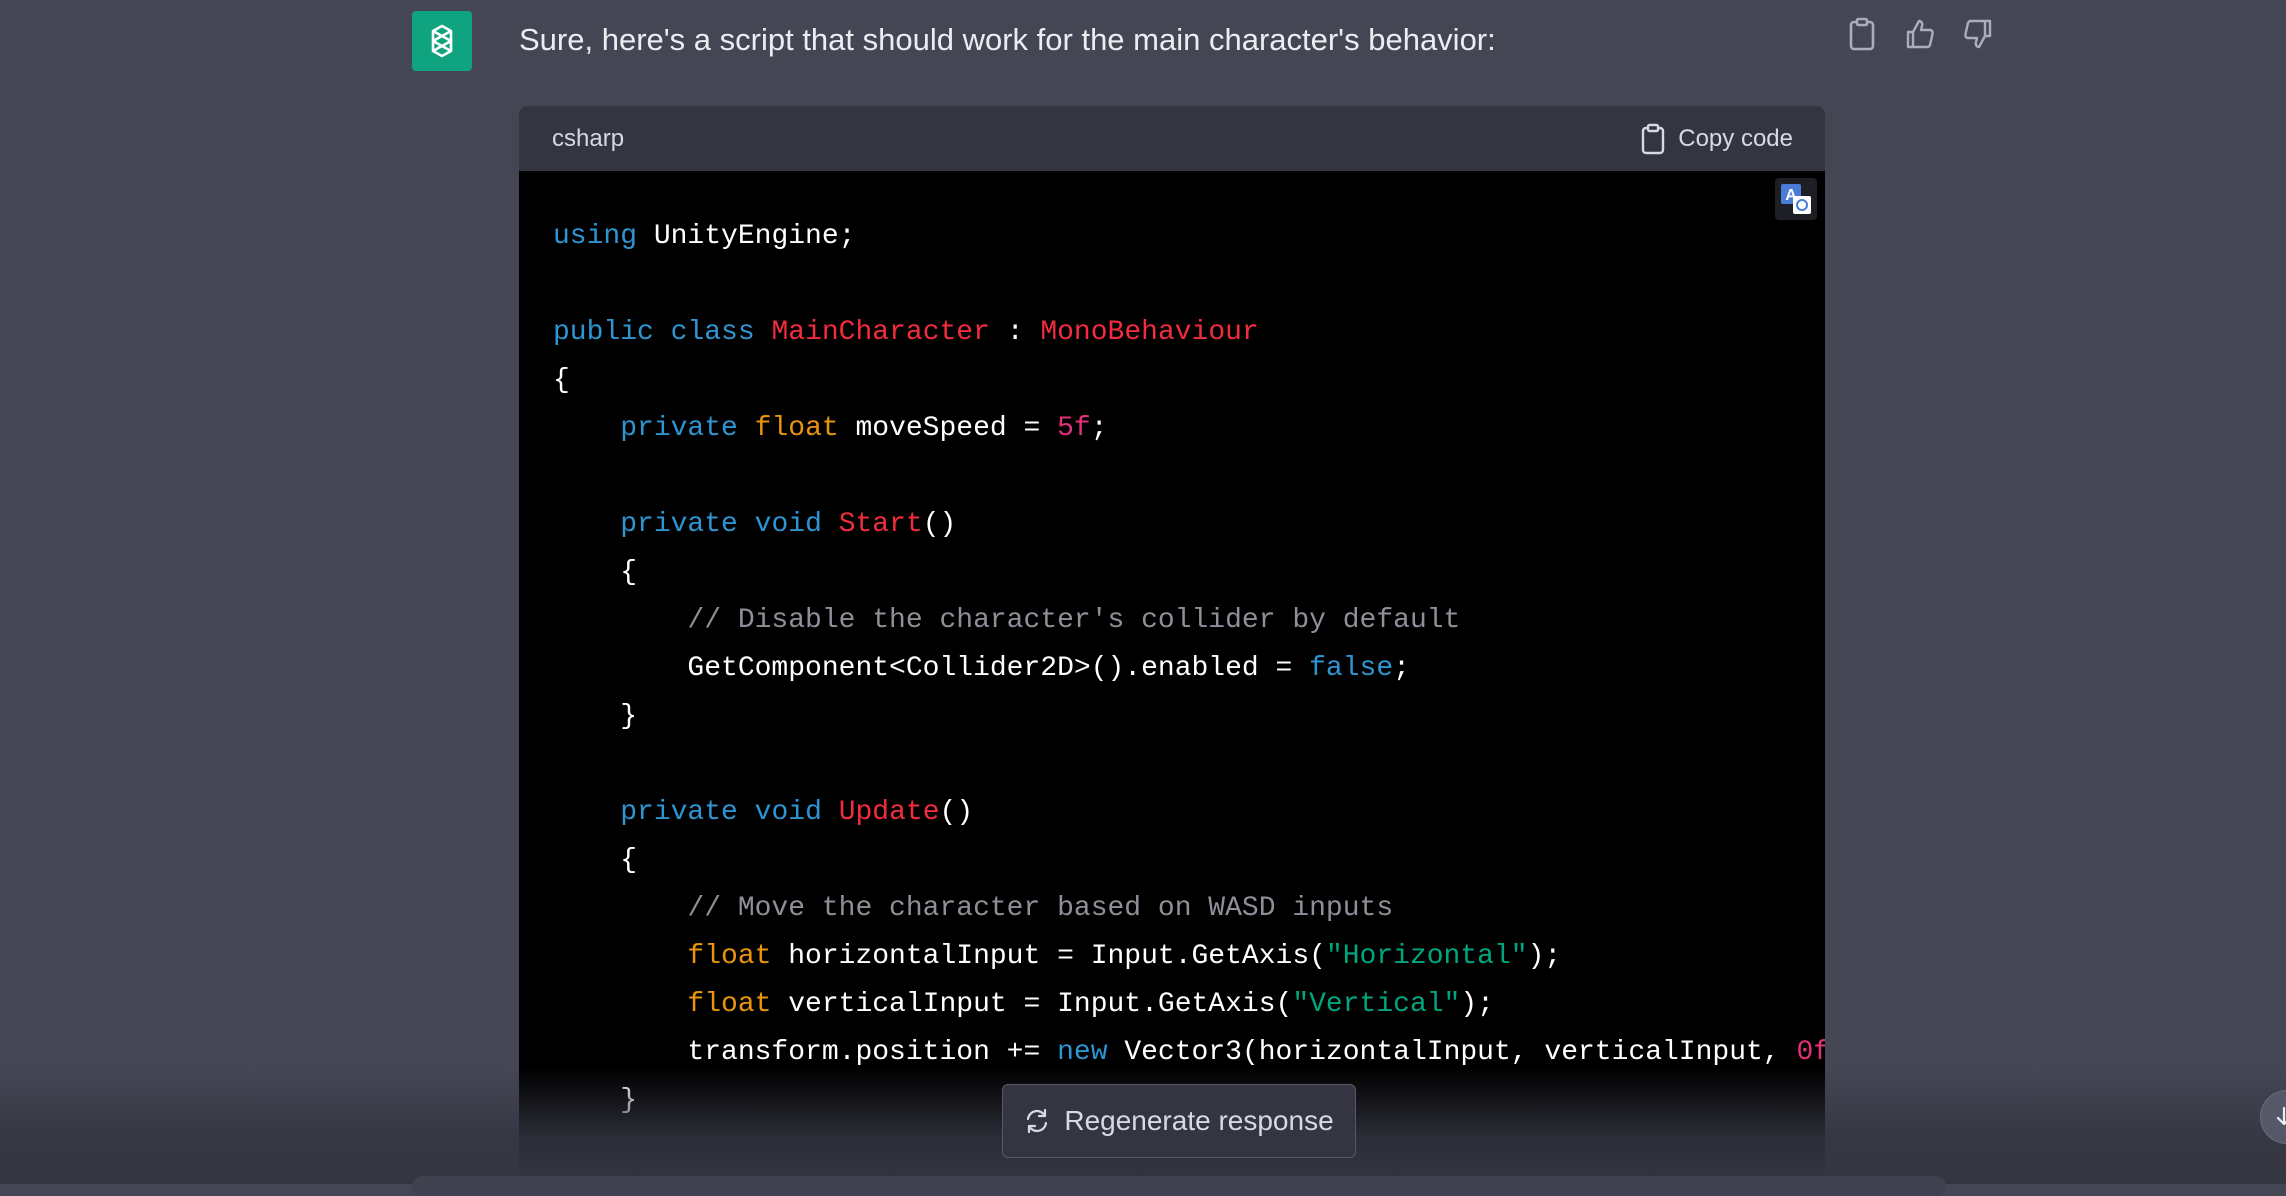  I want to click on code-token: new, so click(1082, 1052).